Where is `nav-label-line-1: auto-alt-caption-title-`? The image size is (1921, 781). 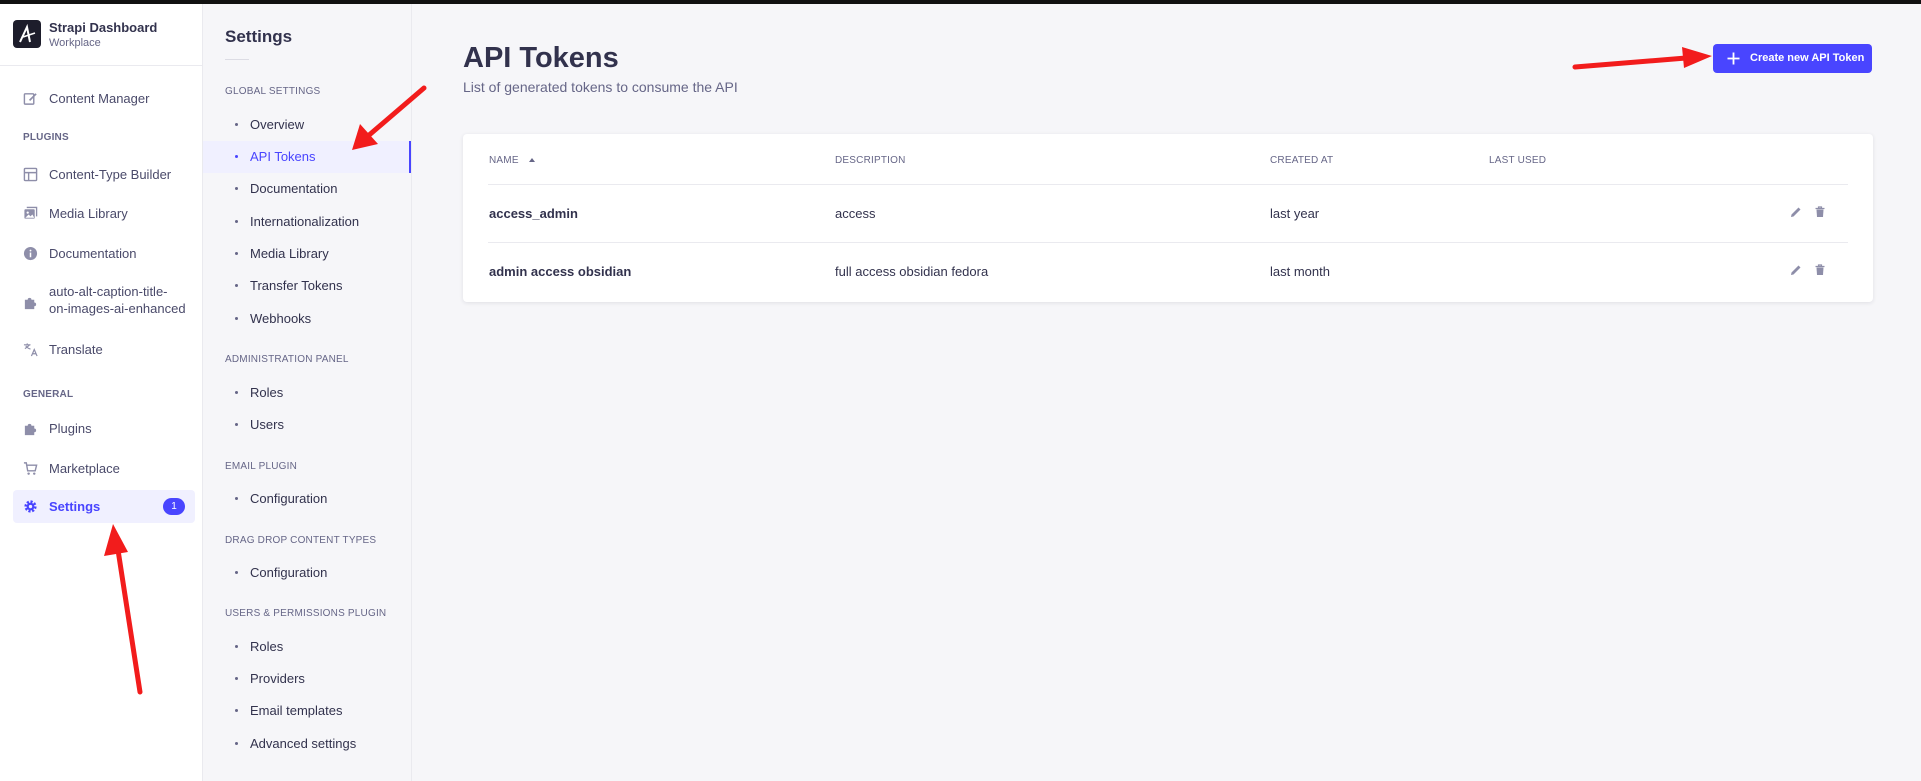 nav-label-line-1: auto-alt-caption-title- is located at coordinates (108, 291).